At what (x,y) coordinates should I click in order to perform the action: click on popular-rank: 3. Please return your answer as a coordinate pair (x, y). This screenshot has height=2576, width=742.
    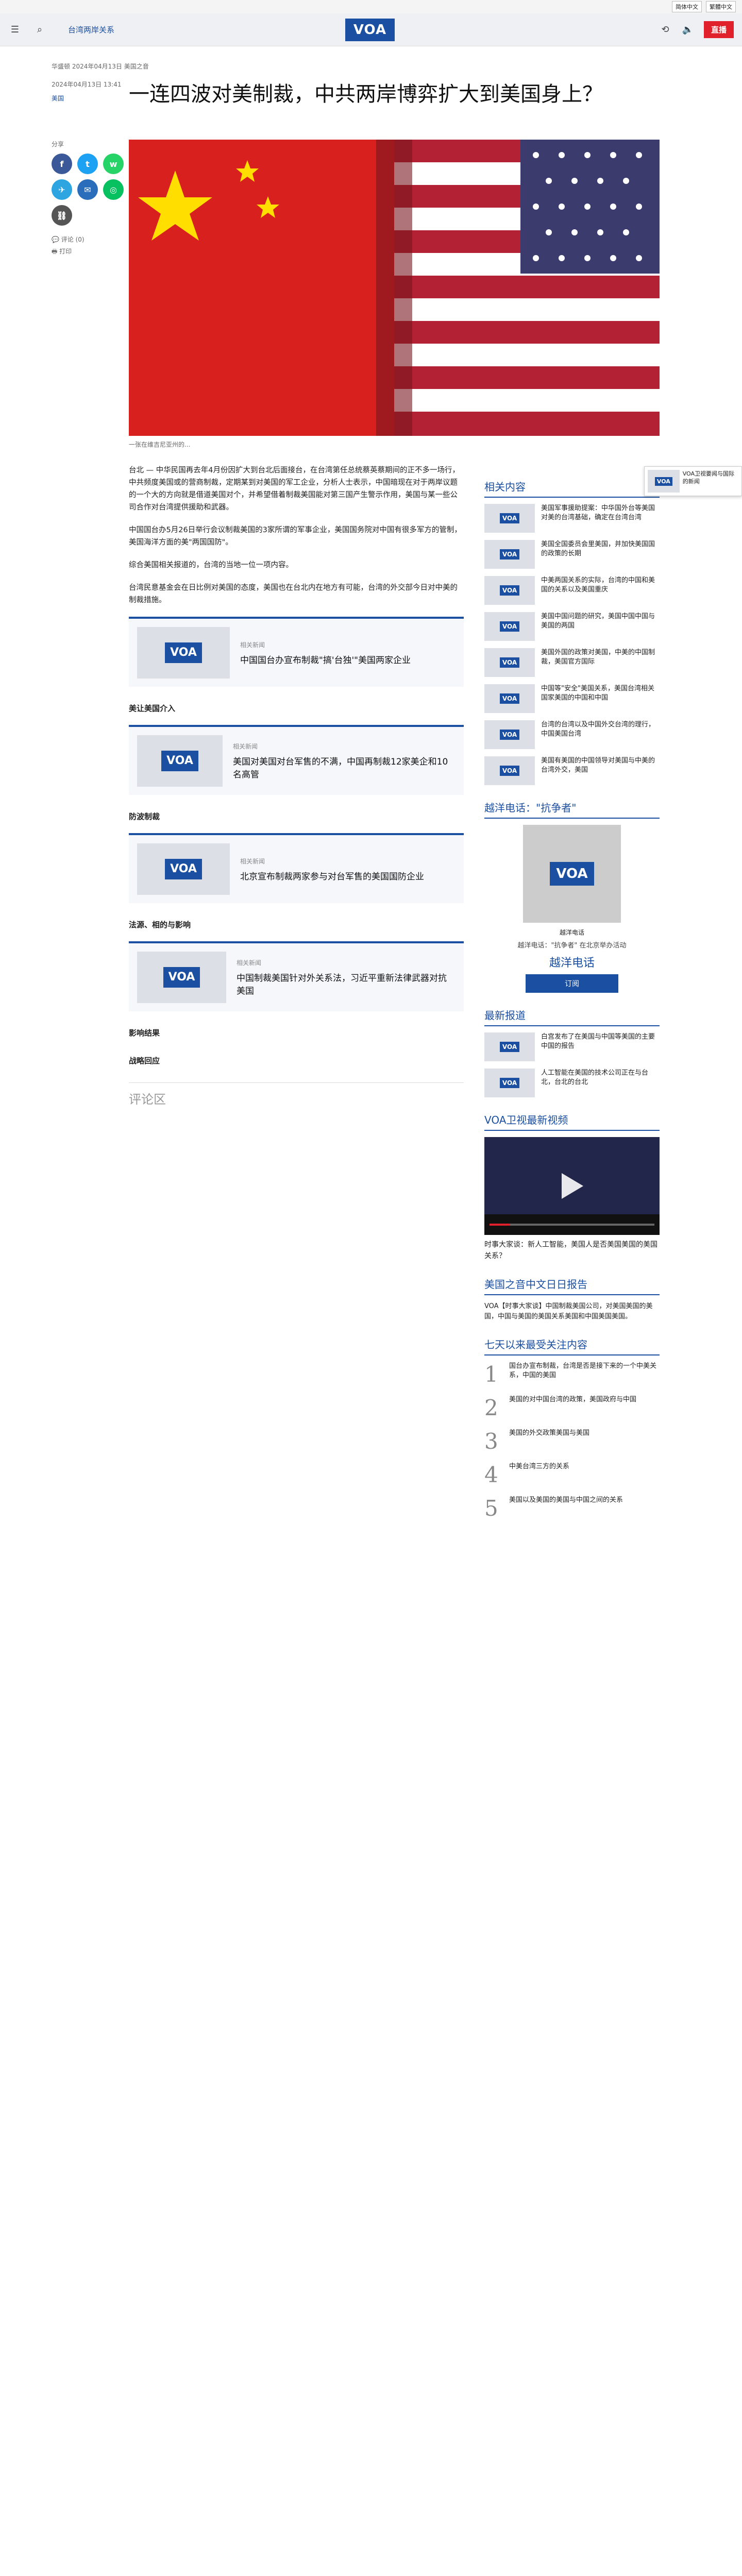
    Looking at the image, I should click on (491, 1441).